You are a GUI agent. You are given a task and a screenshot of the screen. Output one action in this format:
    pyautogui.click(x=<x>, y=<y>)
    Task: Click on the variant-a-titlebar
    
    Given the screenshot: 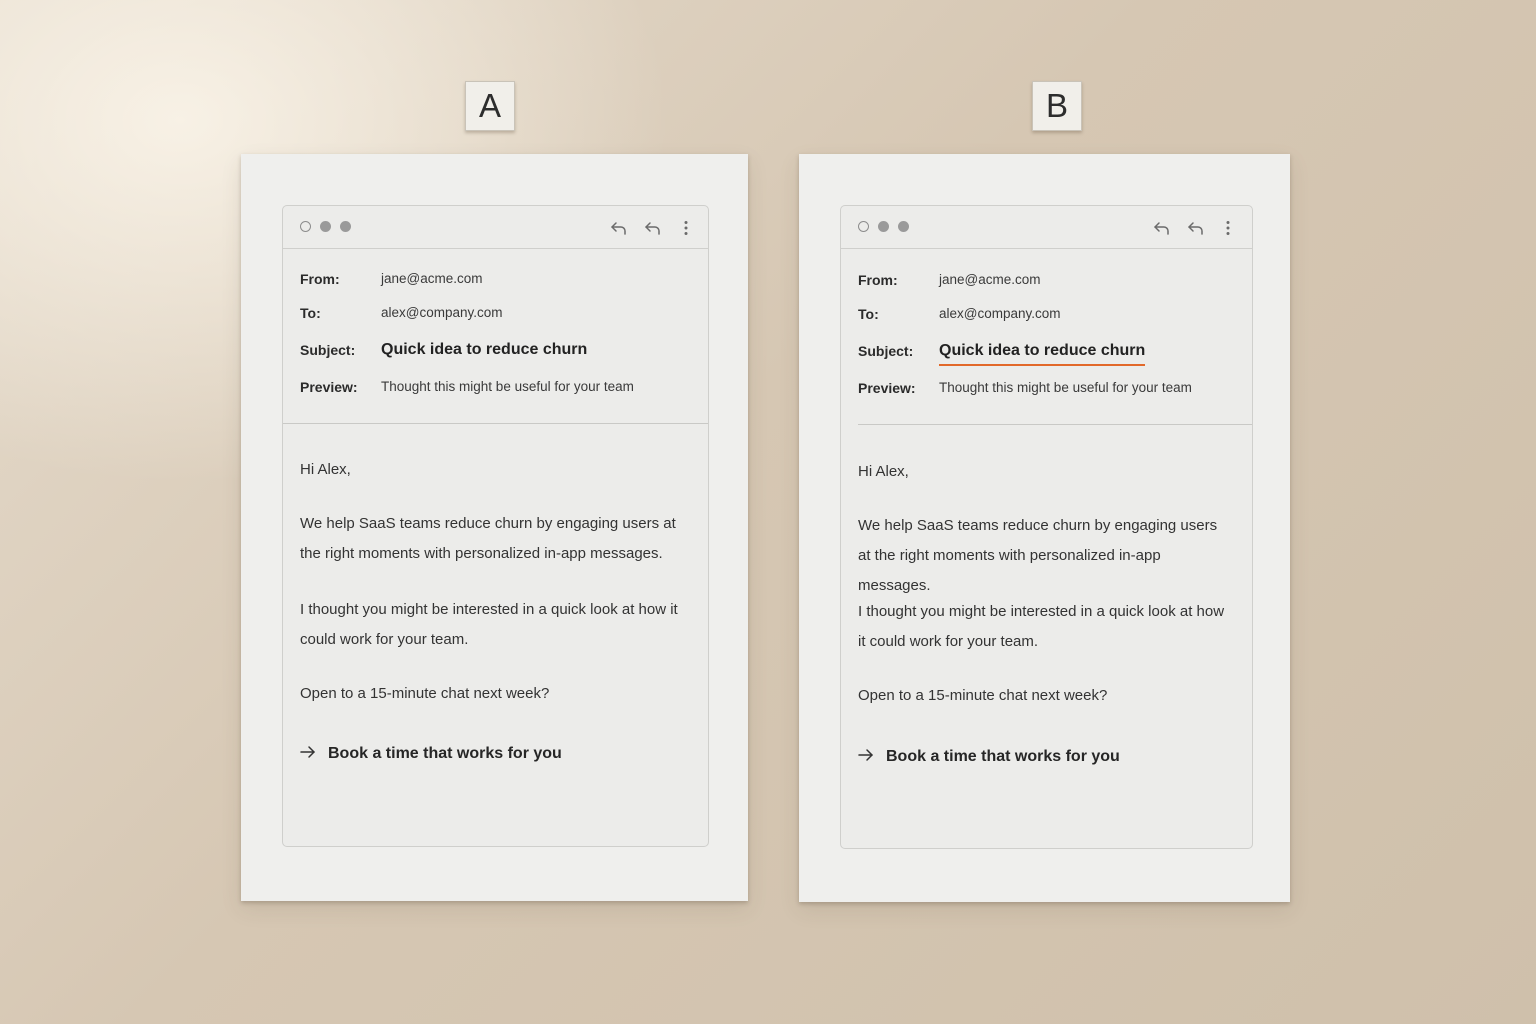 What is the action you would take?
    pyautogui.click(x=495, y=227)
    